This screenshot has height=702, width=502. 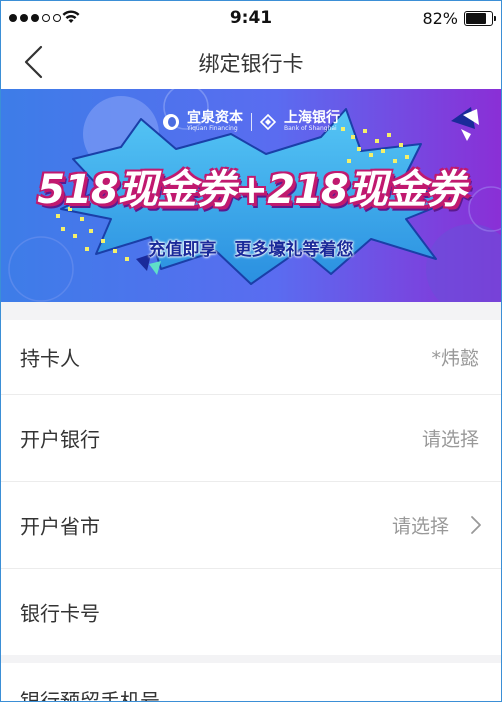 What do you see at coordinates (251, 682) in the screenshot?
I see `form-row-phone: 银行预留手机号` at bounding box center [251, 682].